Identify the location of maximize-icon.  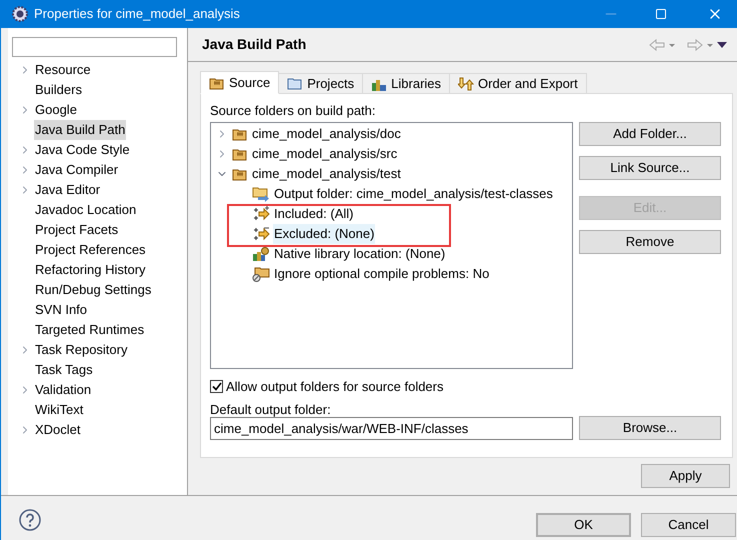
(661, 14).